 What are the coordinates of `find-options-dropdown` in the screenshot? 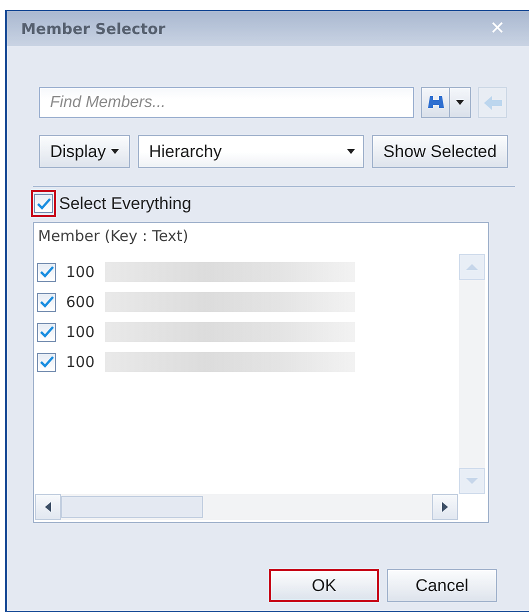 It's located at (460, 102).